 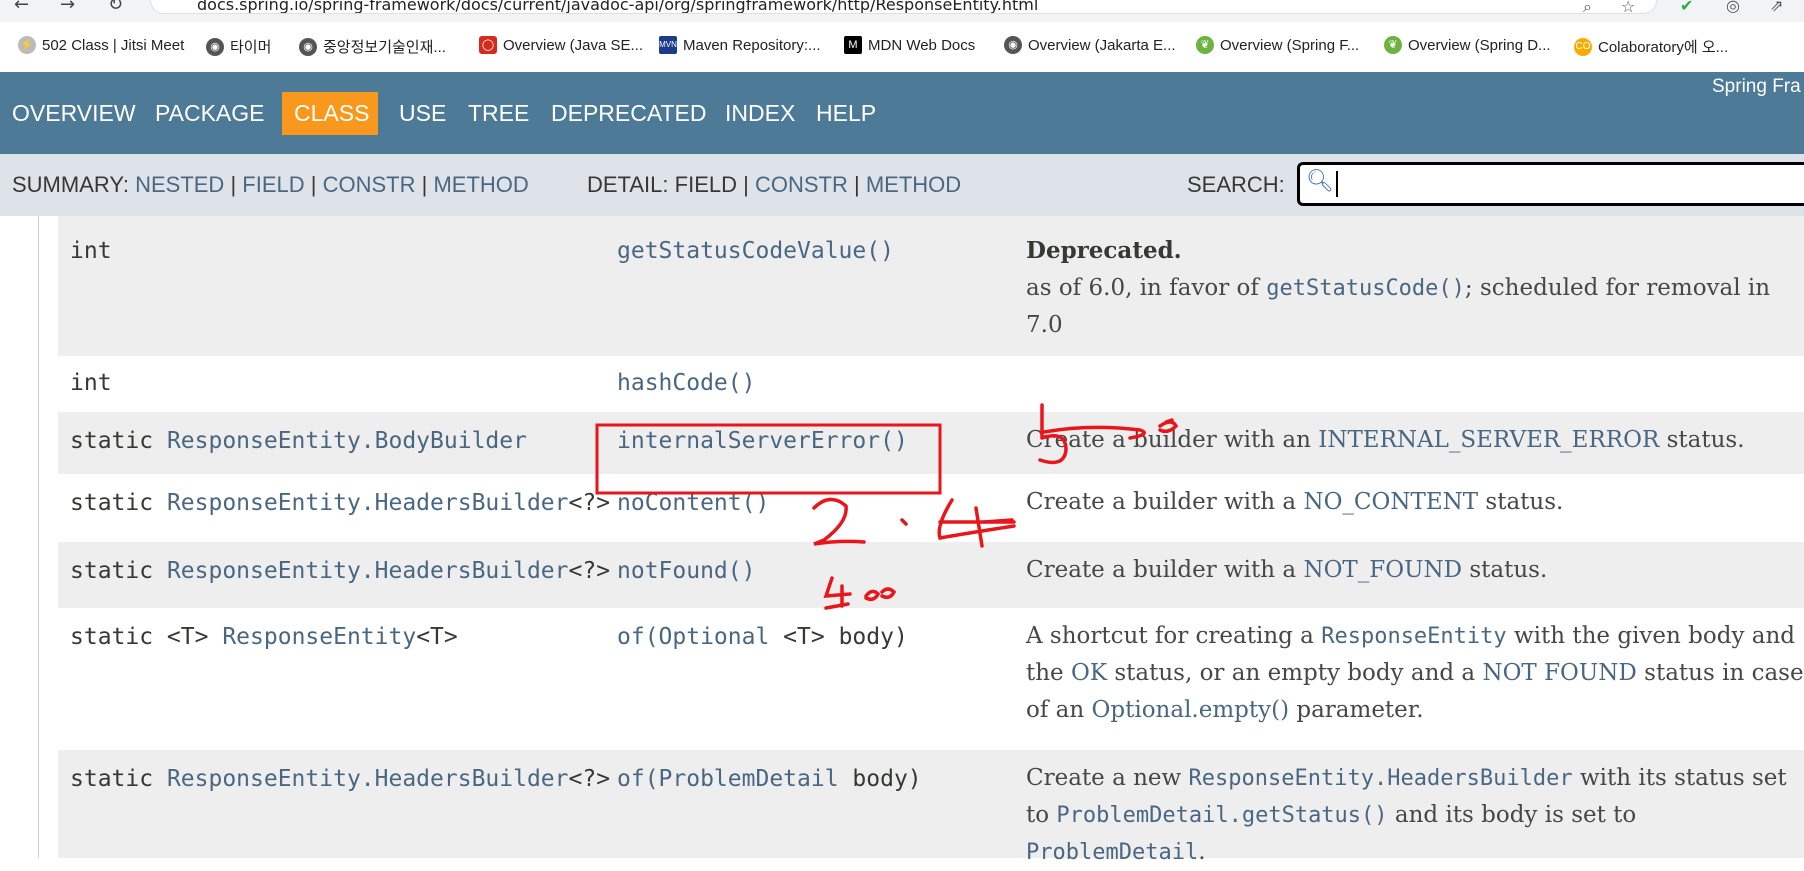 I want to click on desc-text: ., so click(x=1202, y=852).